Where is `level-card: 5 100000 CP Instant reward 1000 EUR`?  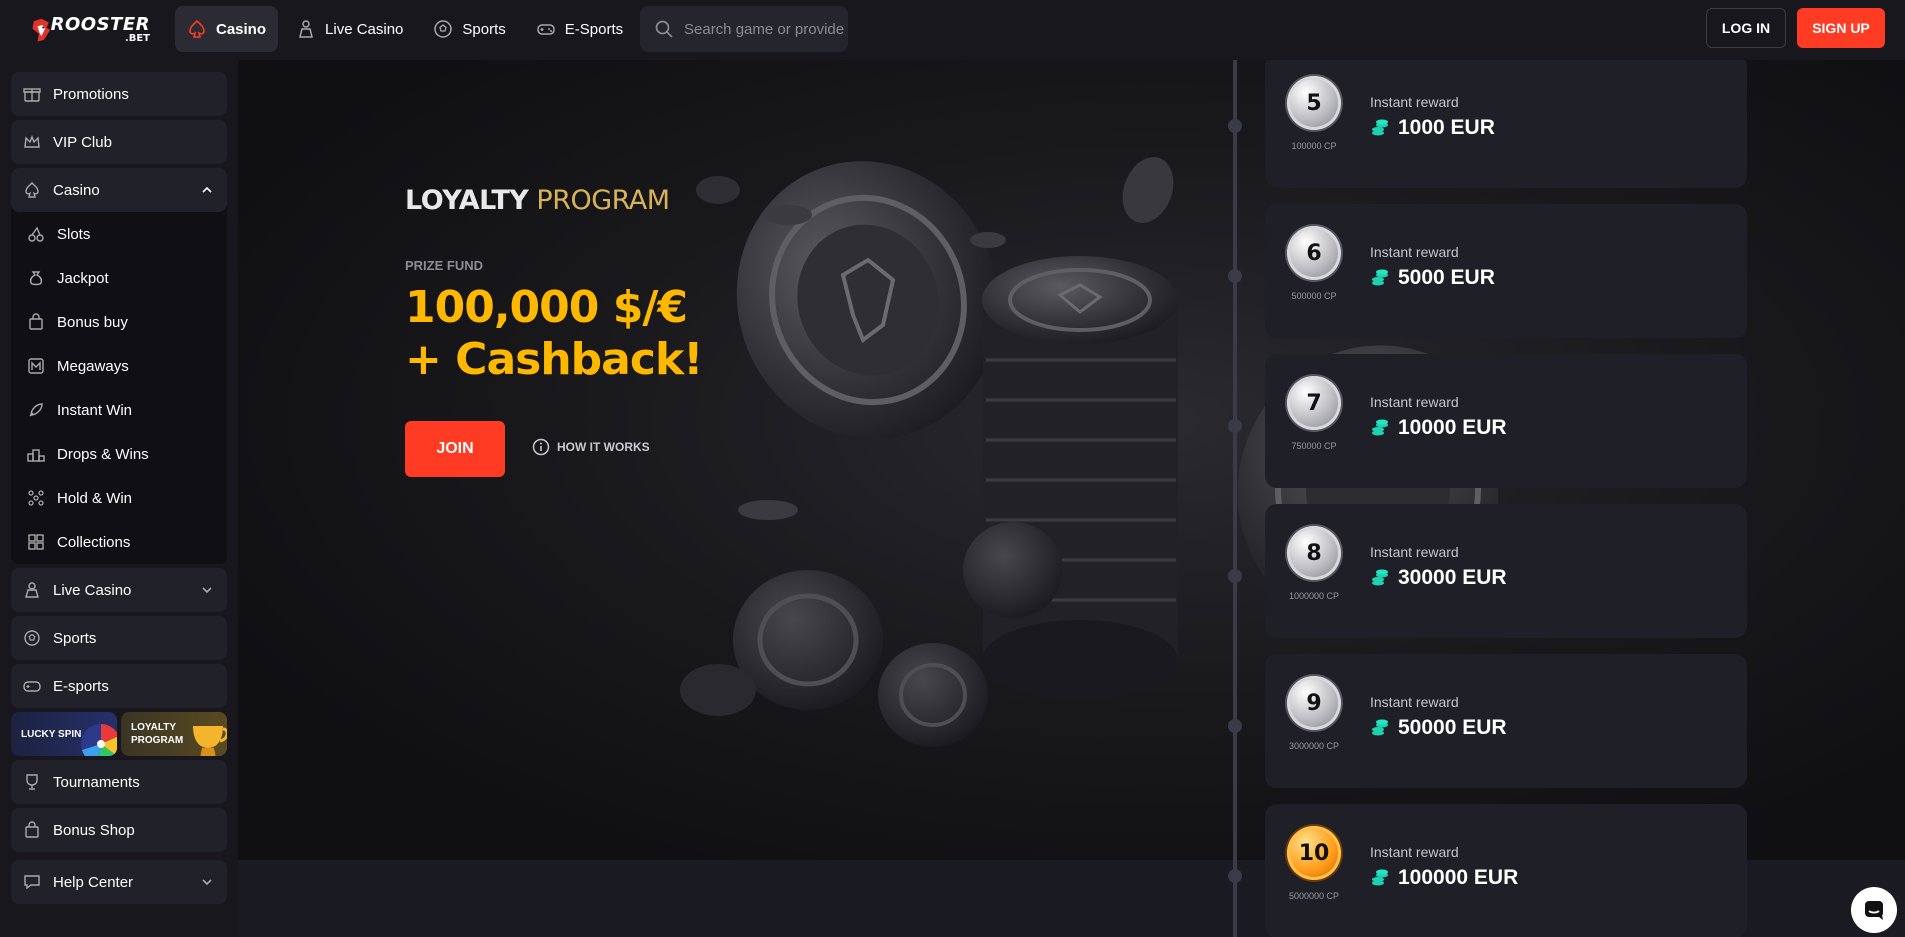 level-card: 5 100000 CP Instant reward 1000 EUR is located at coordinates (1506, 124).